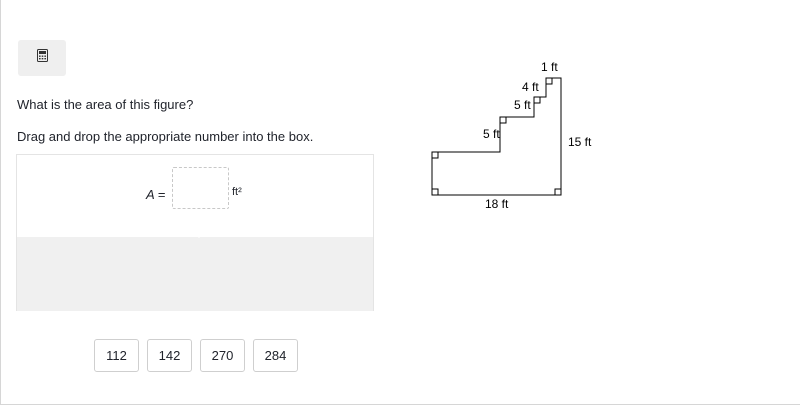  I want to click on choices-tray: 112 142 270 284, so click(195, 304).